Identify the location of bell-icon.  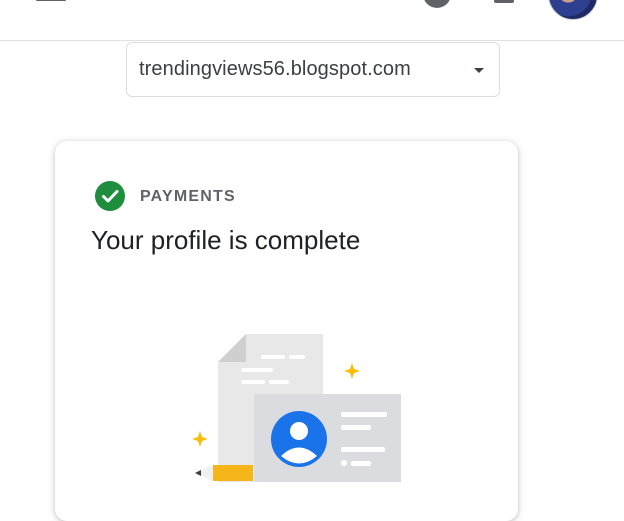
(504, 3).